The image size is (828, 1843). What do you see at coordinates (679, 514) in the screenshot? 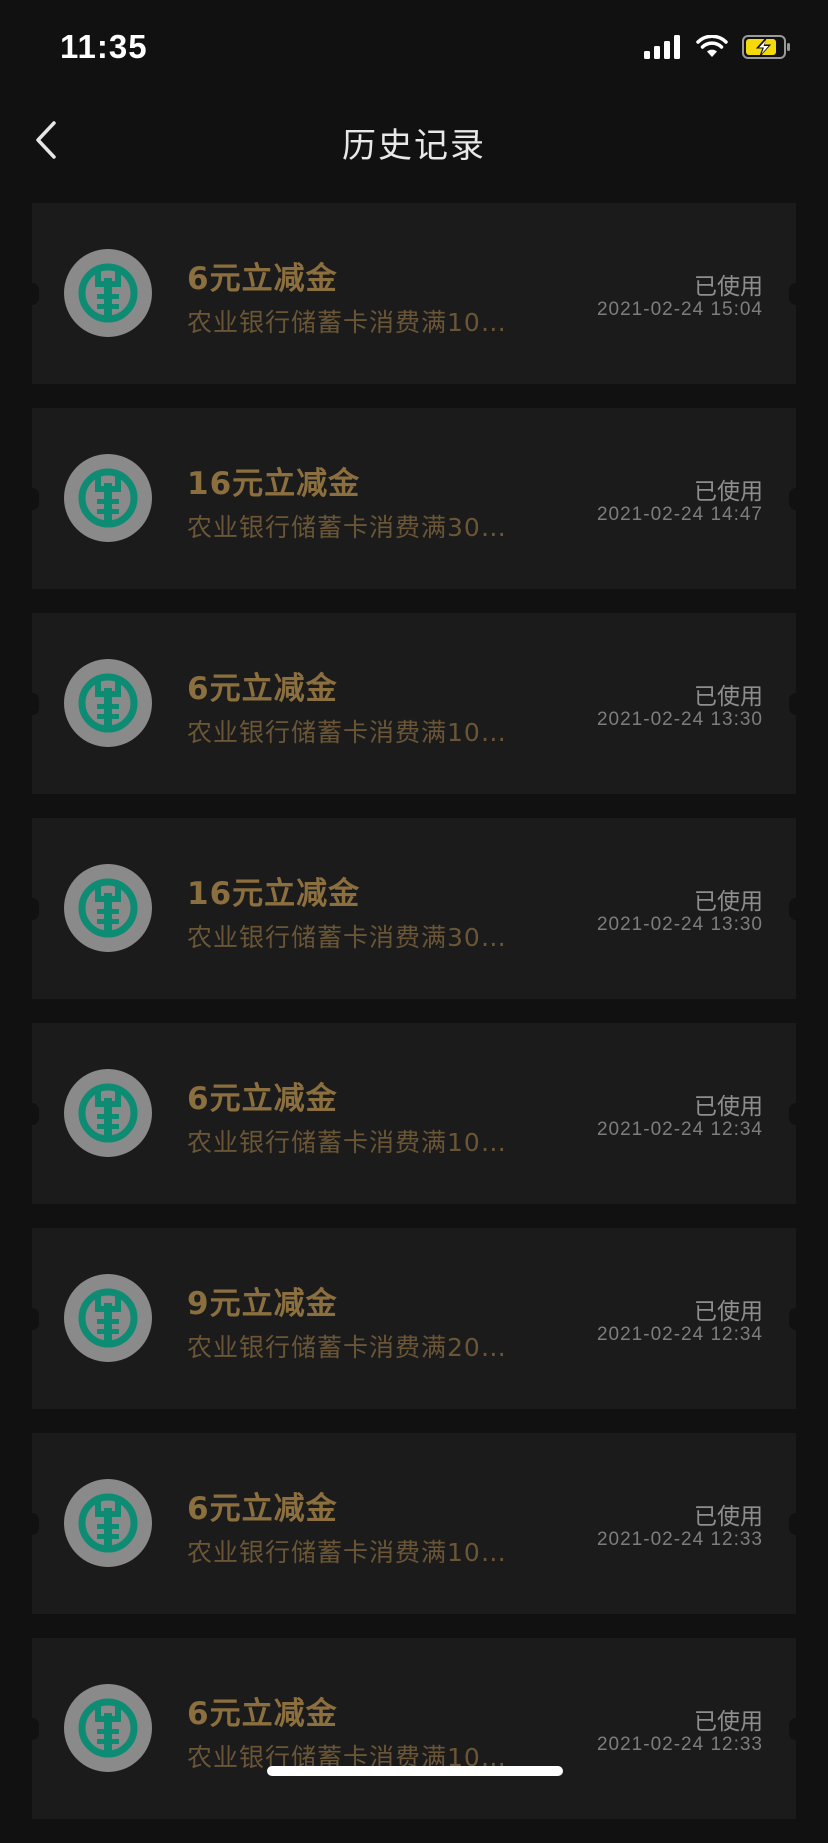
I see `coupon-used-time: 2021-02-24 14:47` at bounding box center [679, 514].